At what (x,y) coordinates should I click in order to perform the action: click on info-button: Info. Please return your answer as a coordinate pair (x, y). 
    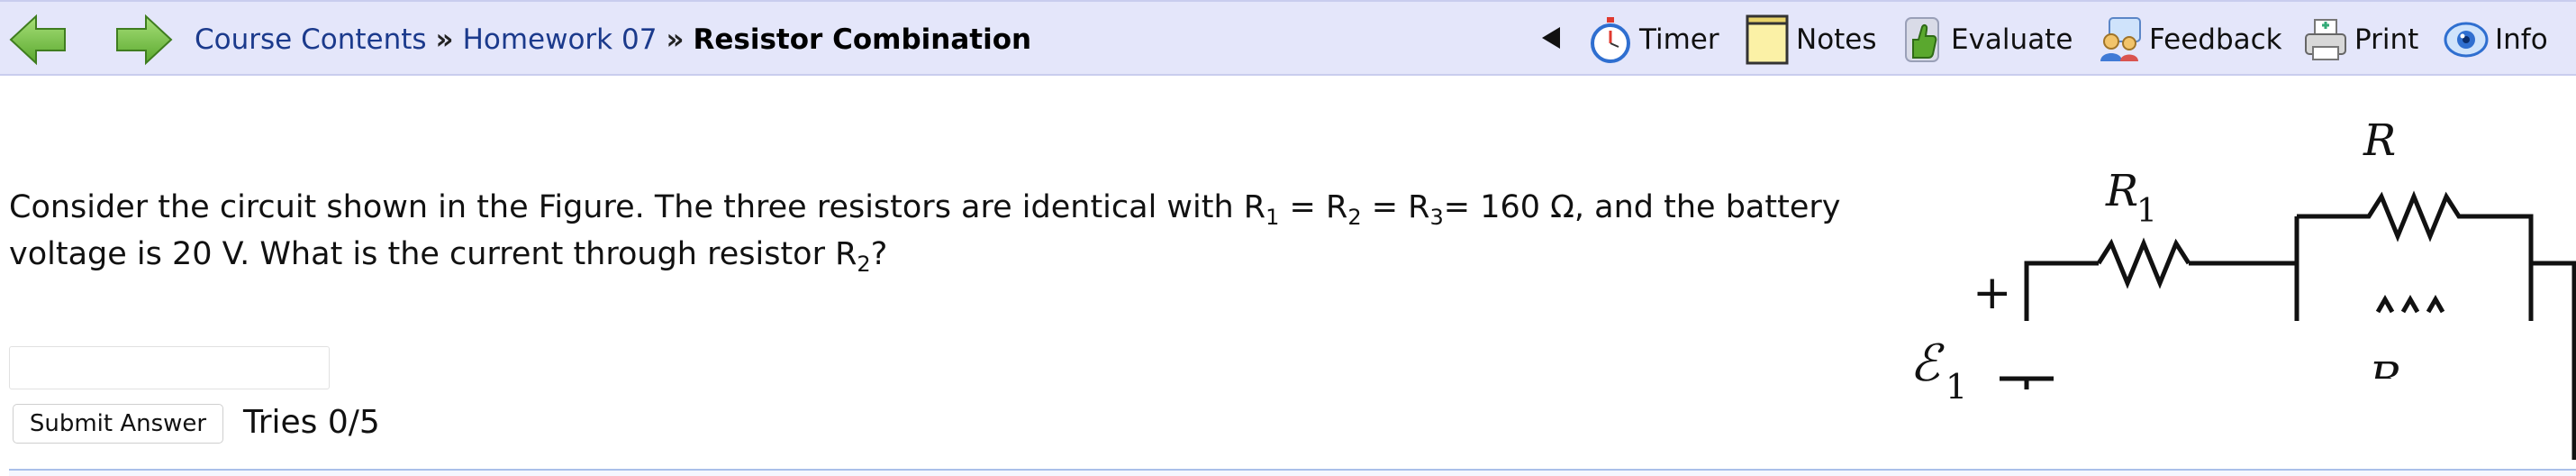
    Looking at the image, I should click on (2495, 40).